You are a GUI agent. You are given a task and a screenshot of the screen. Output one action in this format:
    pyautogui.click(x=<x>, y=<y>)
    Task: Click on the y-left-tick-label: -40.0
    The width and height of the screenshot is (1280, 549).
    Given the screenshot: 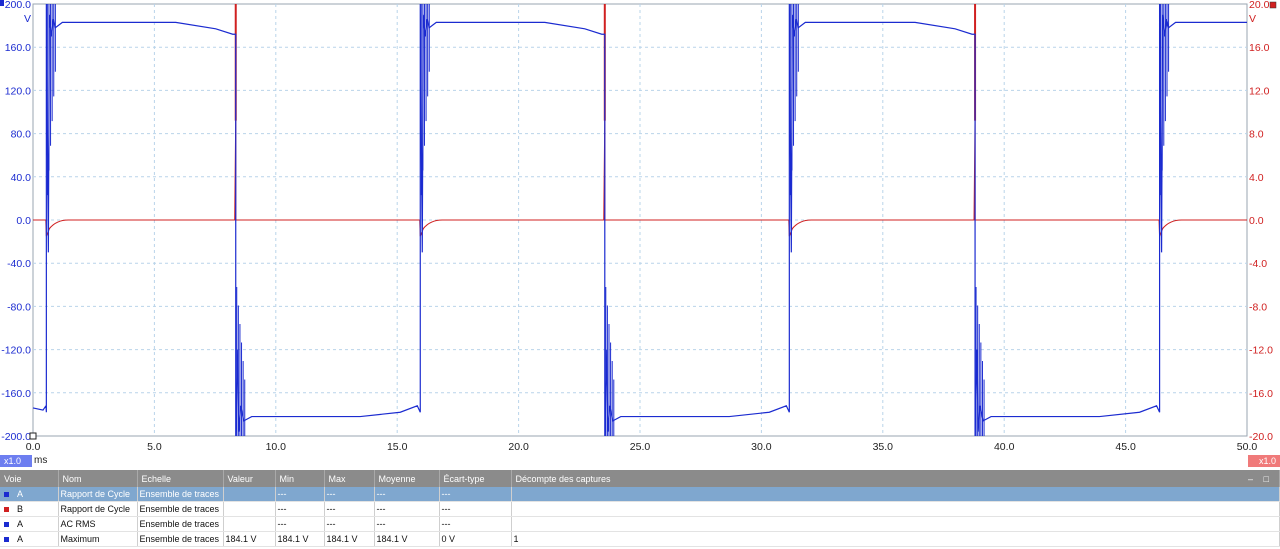 What is the action you would take?
    pyautogui.click(x=19, y=264)
    